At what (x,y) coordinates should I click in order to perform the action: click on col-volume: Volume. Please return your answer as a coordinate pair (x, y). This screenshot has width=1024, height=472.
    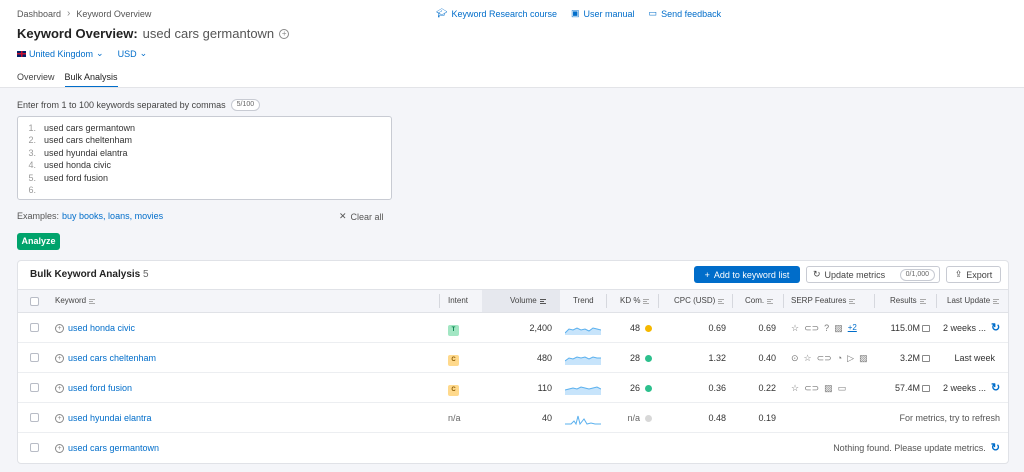
    Looking at the image, I should click on (521, 301).